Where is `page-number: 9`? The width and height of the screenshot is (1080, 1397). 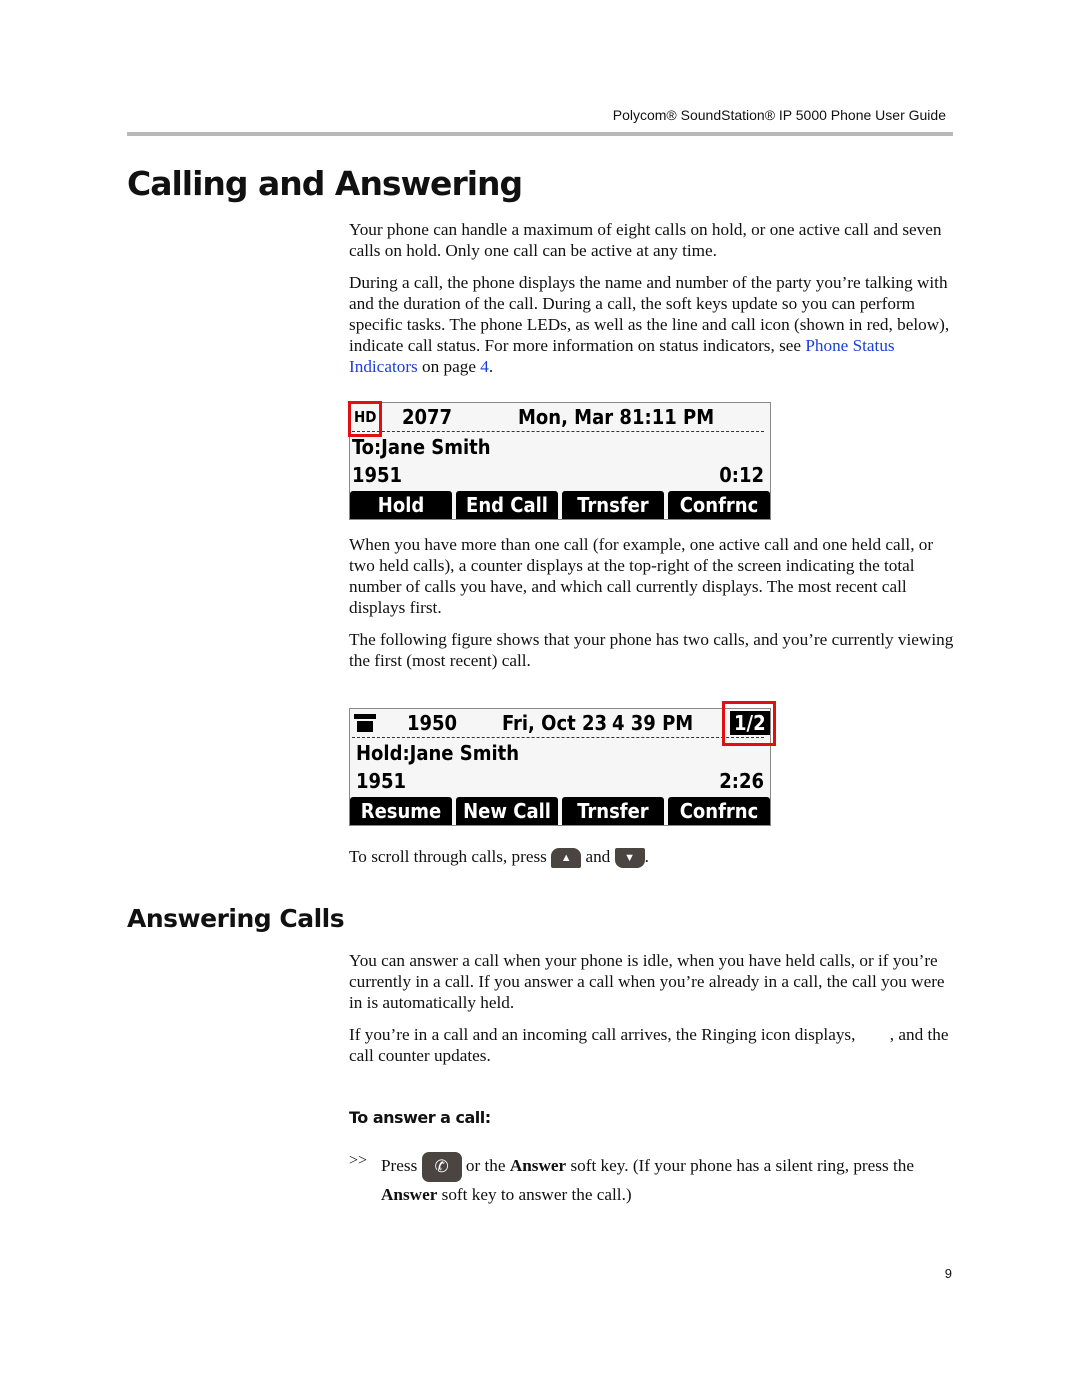 page-number: 9 is located at coordinates (948, 1273).